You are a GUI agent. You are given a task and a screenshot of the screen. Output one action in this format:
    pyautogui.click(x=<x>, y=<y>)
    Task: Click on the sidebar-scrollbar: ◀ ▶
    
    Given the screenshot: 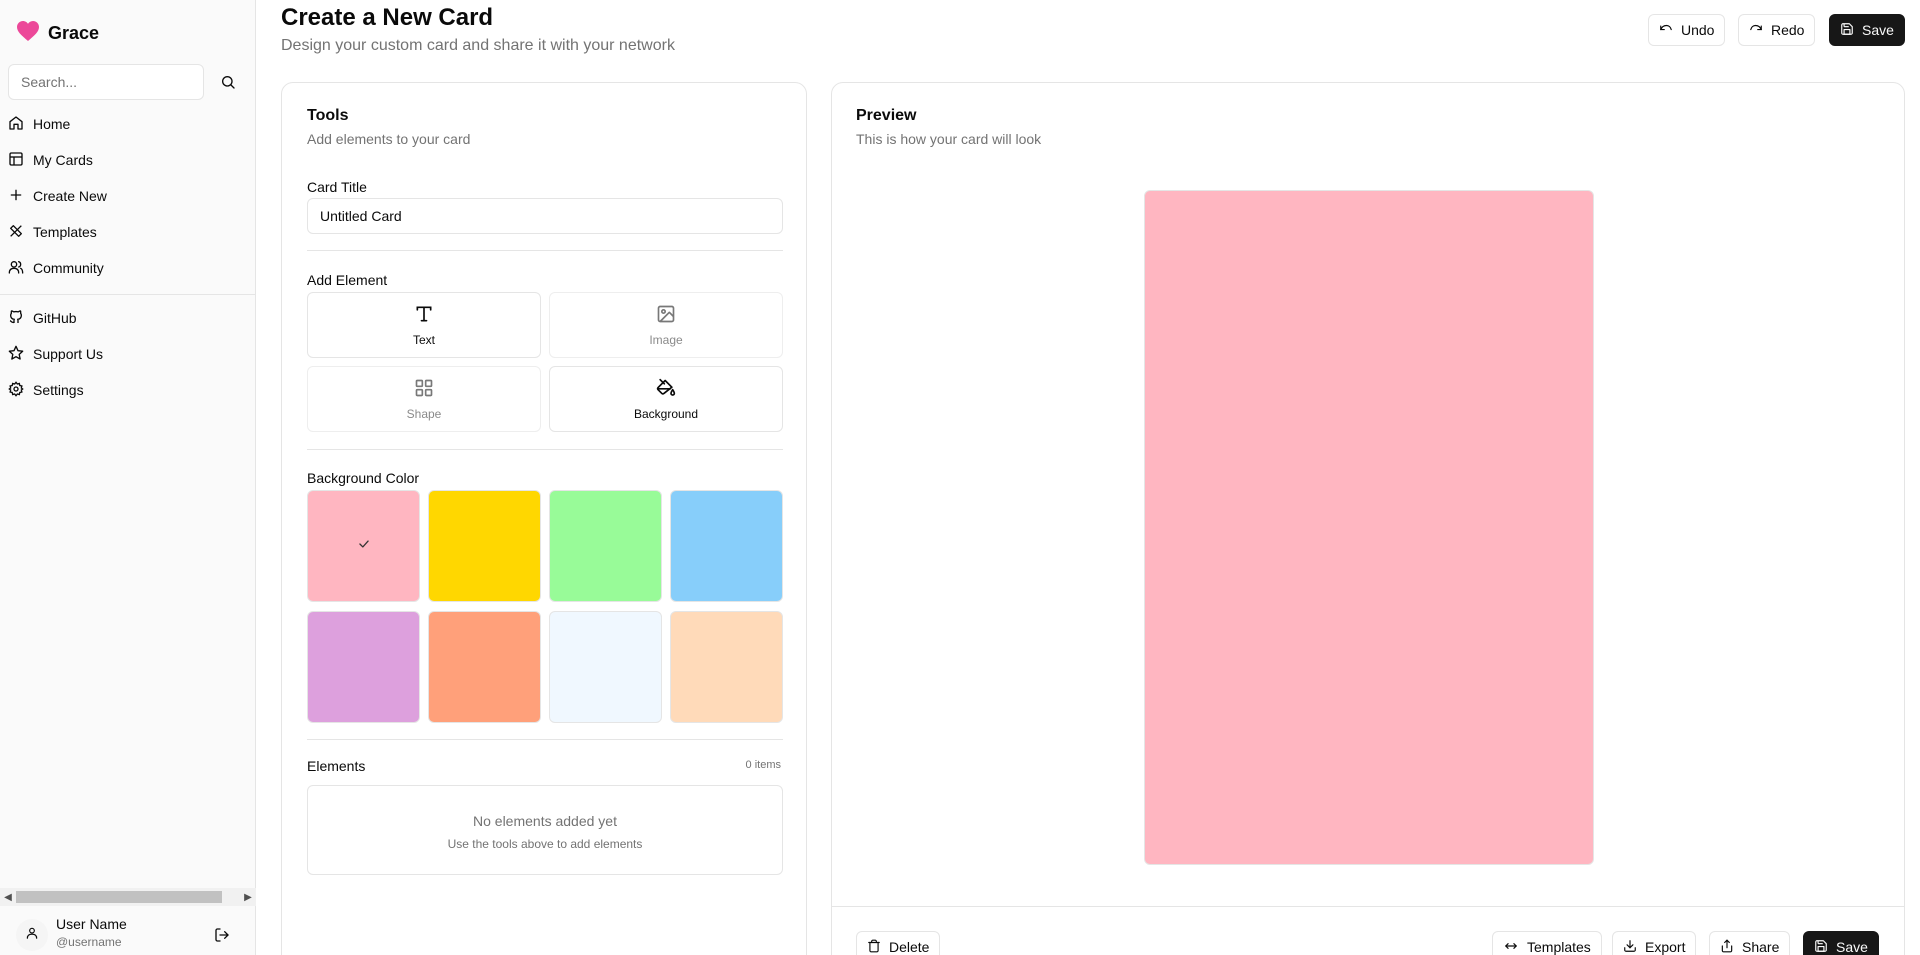 What is the action you would take?
    pyautogui.click(x=128, y=897)
    